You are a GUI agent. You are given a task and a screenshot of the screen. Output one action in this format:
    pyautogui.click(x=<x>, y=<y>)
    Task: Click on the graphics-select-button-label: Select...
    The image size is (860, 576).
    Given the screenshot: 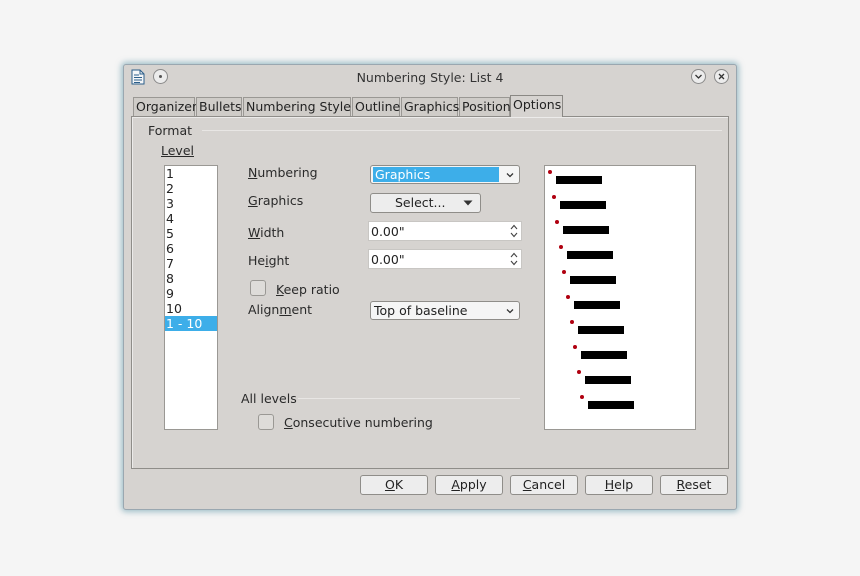 What is the action you would take?
    pyautogui.click(x=420, y=202)
    